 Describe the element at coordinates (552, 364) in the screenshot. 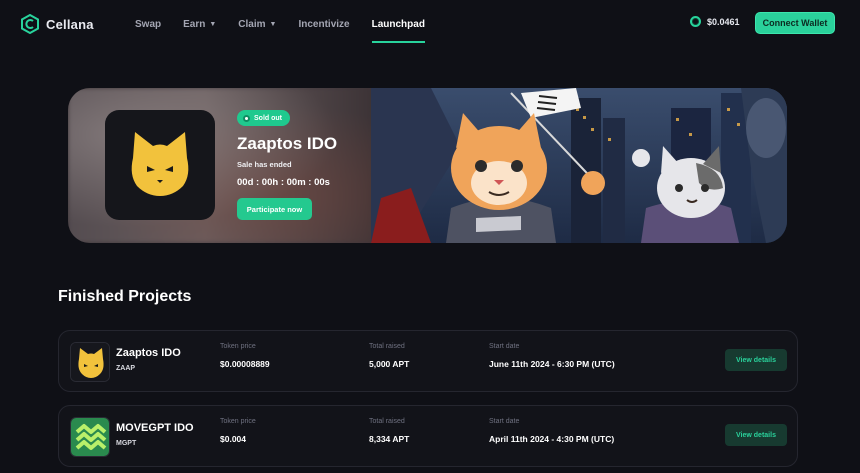

I see `start-date-value: June 11th 2024 - 6:30 PM (UTC)` at that location.